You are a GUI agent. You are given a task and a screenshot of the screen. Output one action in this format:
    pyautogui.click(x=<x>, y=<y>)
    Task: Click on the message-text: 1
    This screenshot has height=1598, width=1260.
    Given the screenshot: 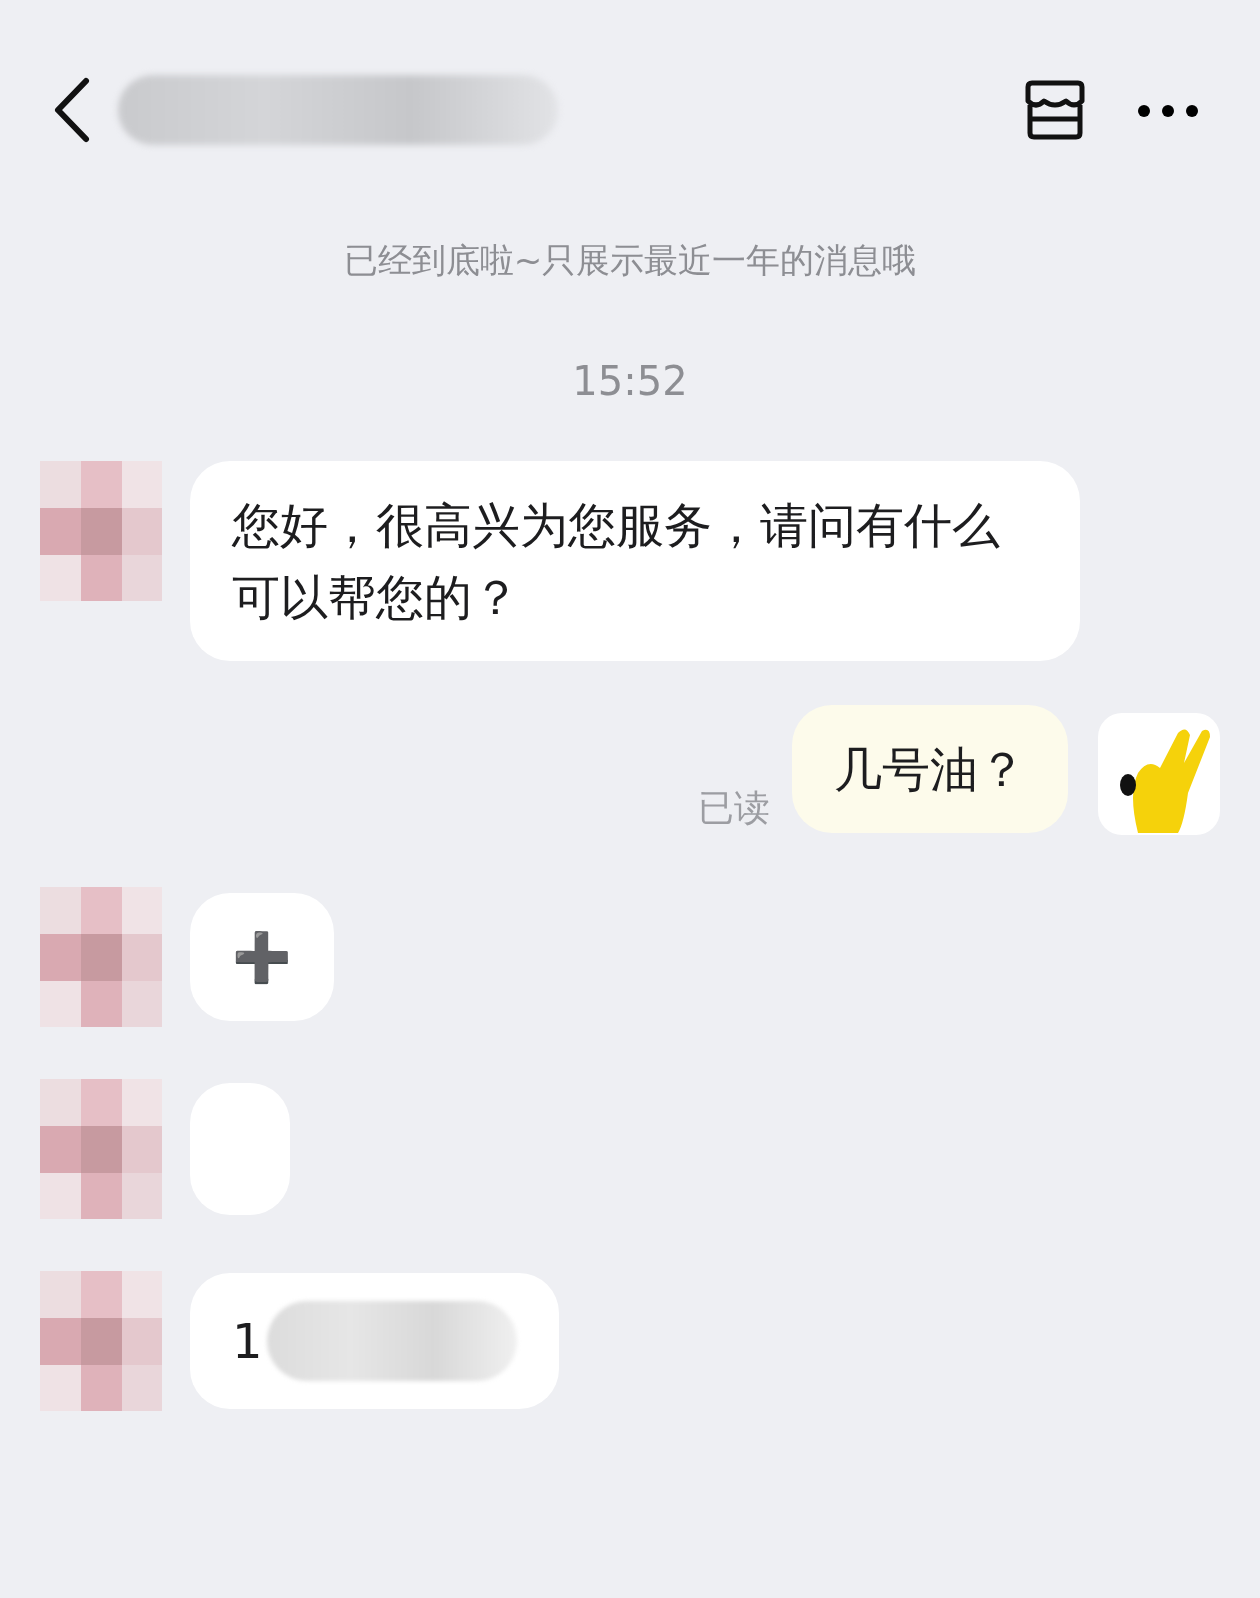 What is the action you would take?
    pyautogui.click(x=247, y=1341)
    